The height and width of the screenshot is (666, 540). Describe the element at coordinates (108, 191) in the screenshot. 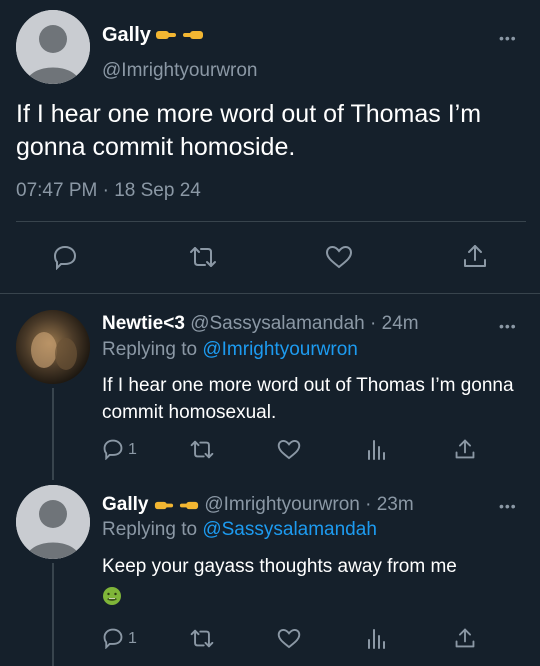

I see `tweet-timestamp: 07:47 PM · 18 Sep 24` at that location.